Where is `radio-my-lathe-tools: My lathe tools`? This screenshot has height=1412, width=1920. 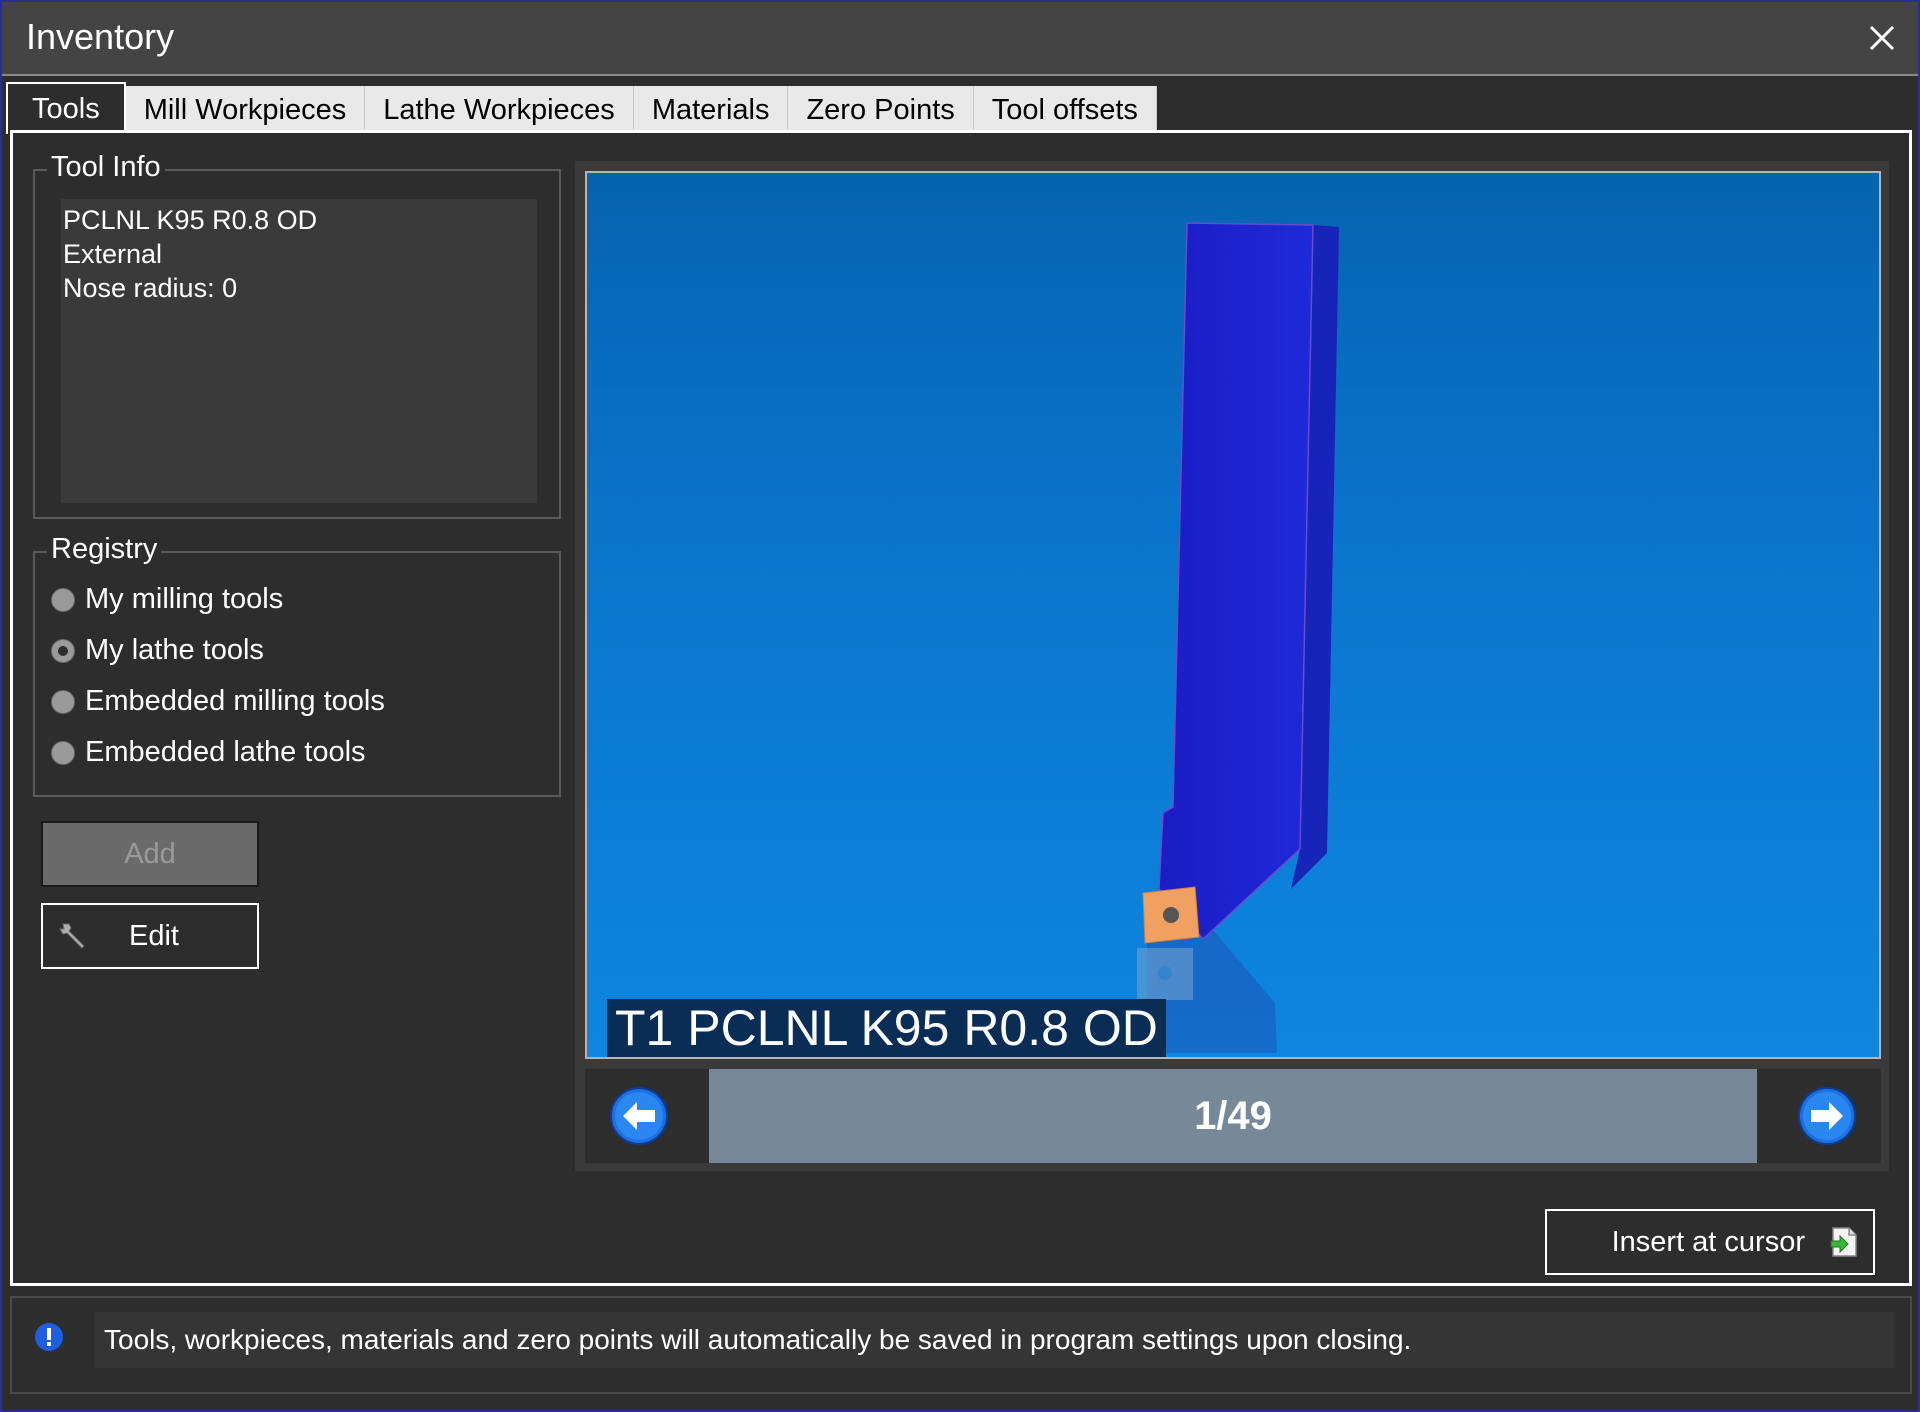 radio-my-lathe-tools: My lathe tools is located at coordinates (157, 650).